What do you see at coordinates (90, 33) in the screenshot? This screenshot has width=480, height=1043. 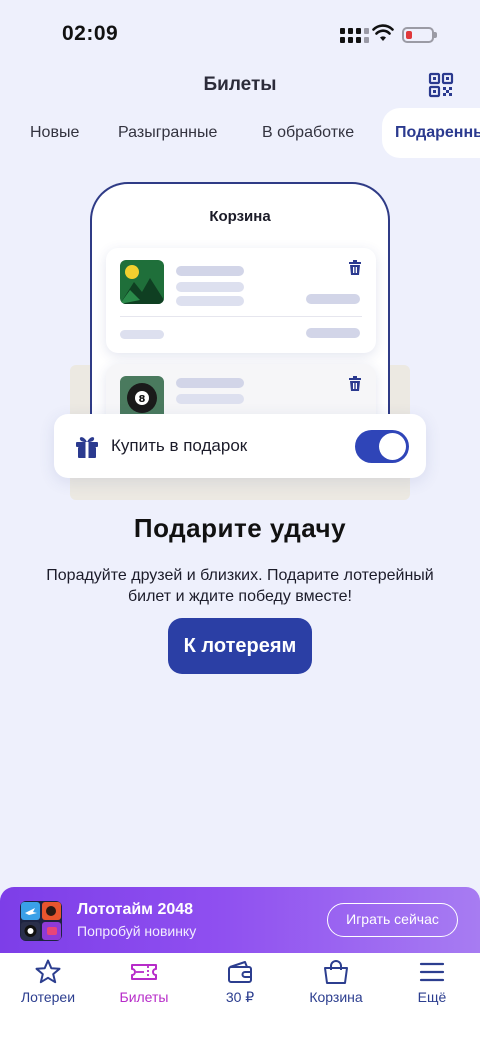 I see `status-time: 02:09` at bounding box center [90, 33].